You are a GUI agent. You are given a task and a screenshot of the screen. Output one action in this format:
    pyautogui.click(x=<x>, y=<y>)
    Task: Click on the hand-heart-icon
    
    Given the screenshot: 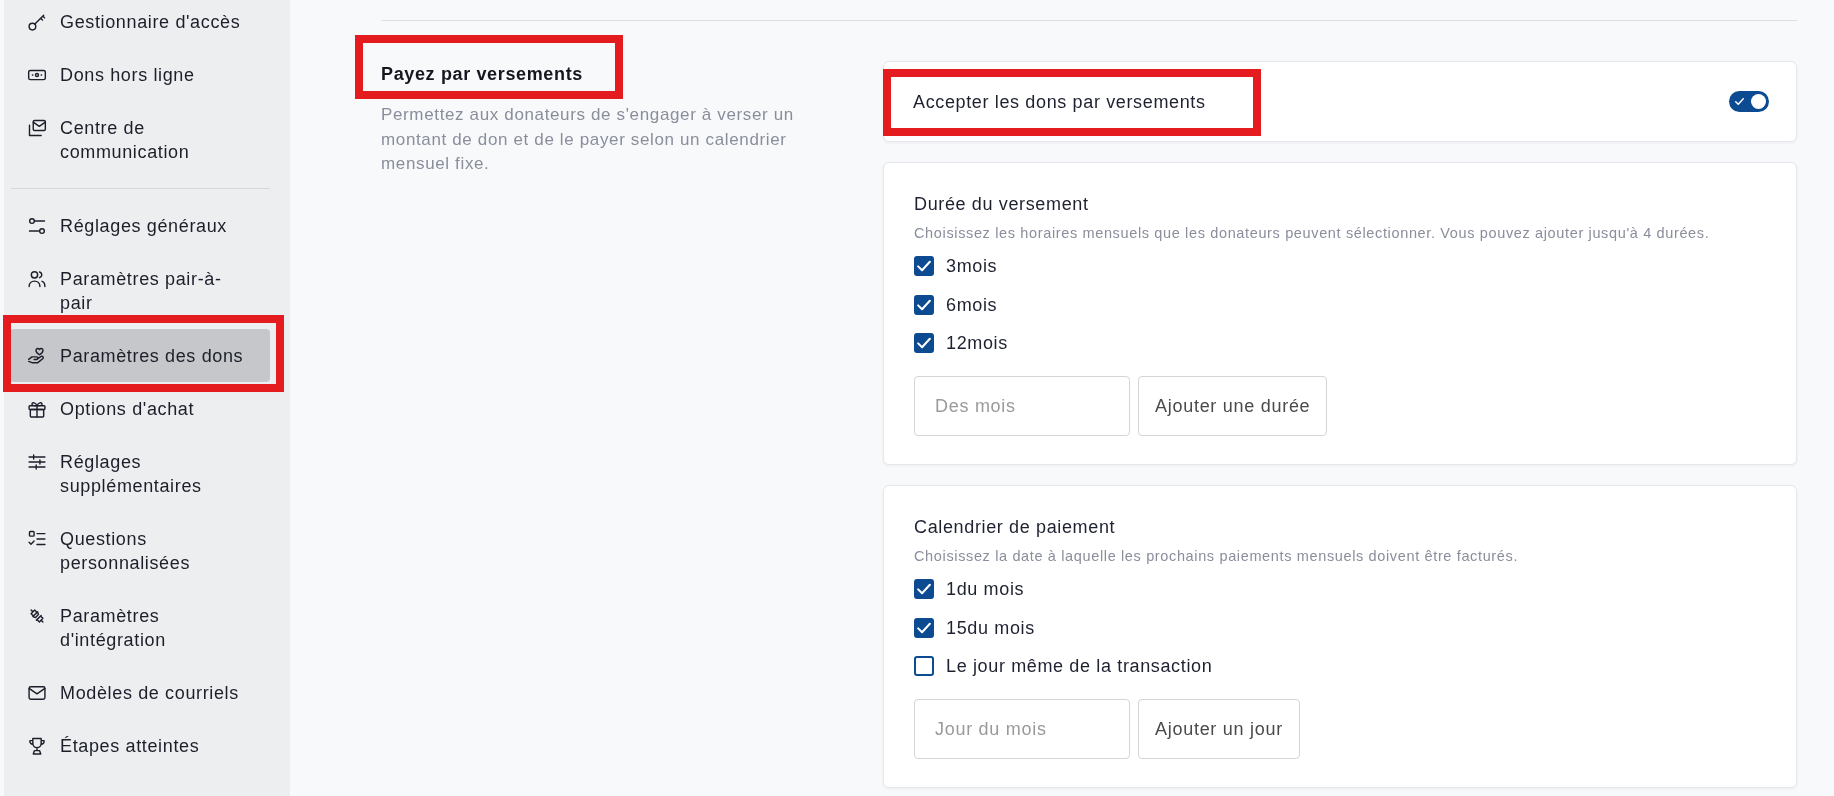 What is the action you would take?
    pyautogui.click(x=37, y=355)
    